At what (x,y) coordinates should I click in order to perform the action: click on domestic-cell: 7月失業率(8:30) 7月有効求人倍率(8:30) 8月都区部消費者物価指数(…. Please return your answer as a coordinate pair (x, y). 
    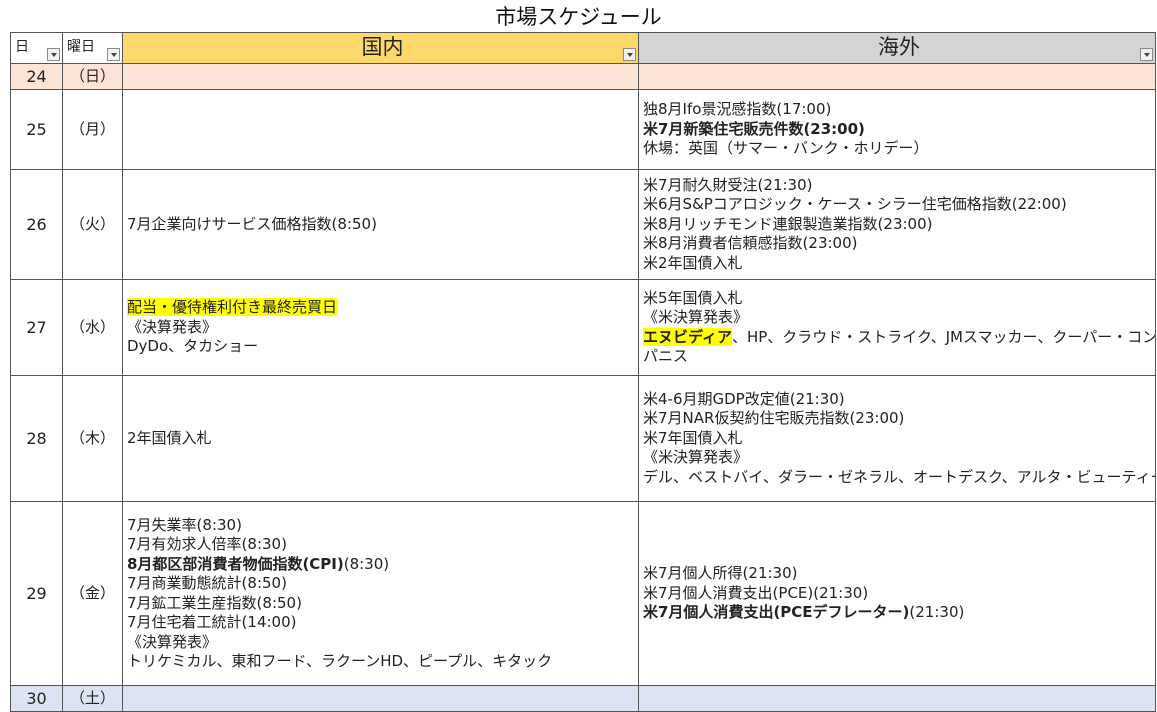
    Looking at the image, I should click on (380, 593).